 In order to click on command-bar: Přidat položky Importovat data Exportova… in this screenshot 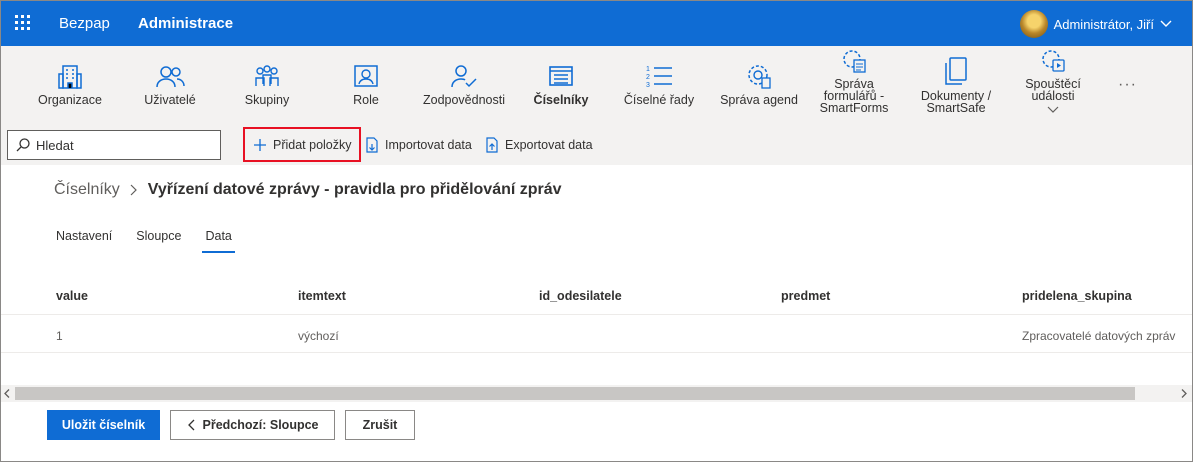, I will do `click(596, 144)`.